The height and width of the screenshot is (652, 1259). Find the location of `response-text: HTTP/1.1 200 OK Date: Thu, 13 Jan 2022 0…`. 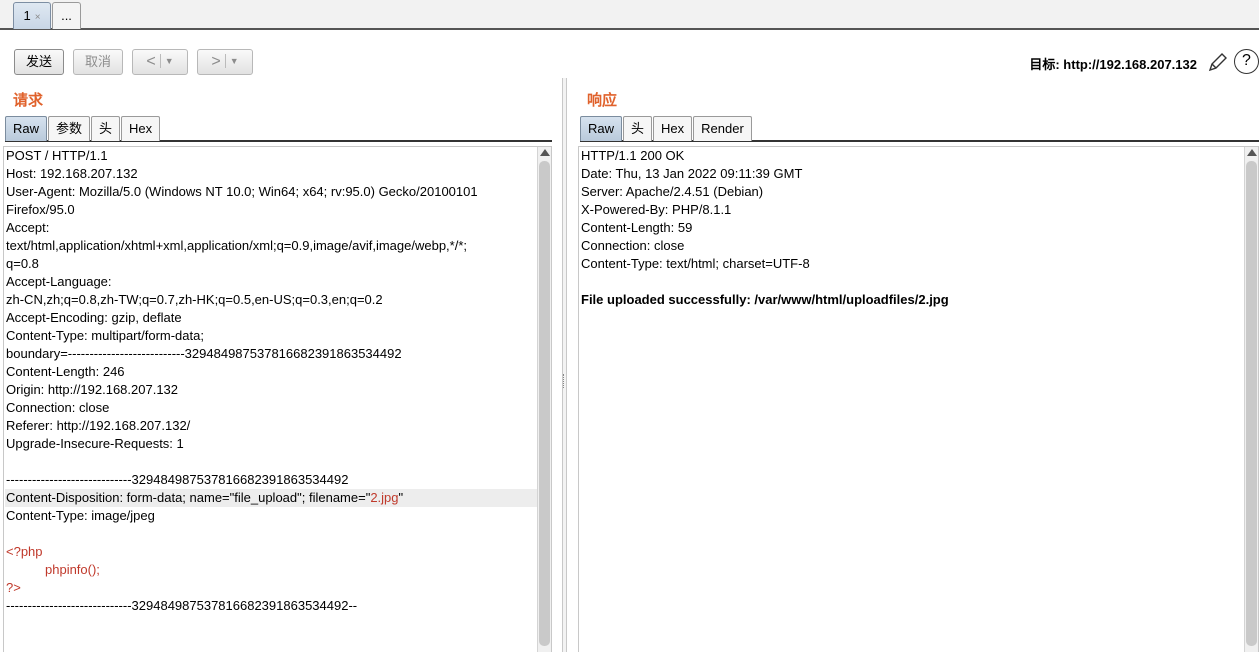

response-text: HTTP/1.1 200 OK Date: Thu, 13 Jan 2022 0… is located at coordinates (912, 228).